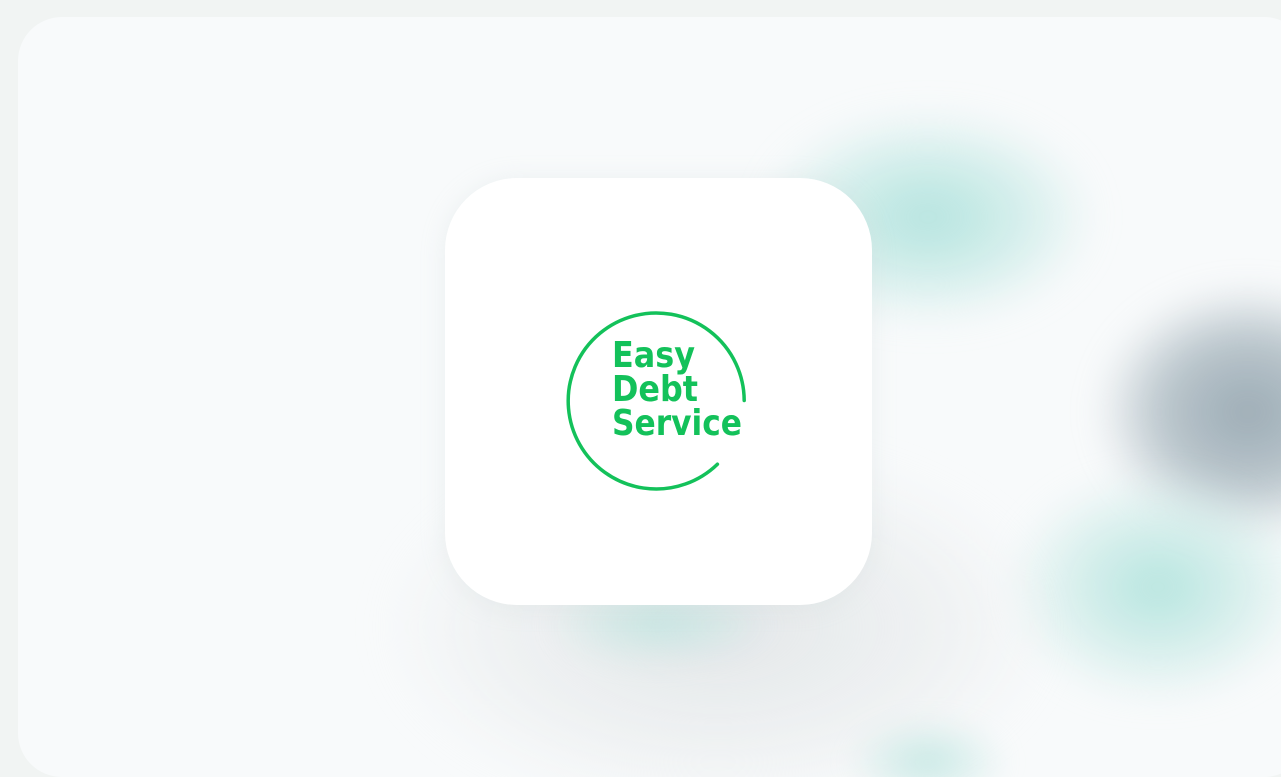 This screenshot has width=1281, height=777. What do you see at coordinates (656, 401) in the screenshot?
I see `brand-logo: Easy Debt Service` at bounding box center [656, 401].